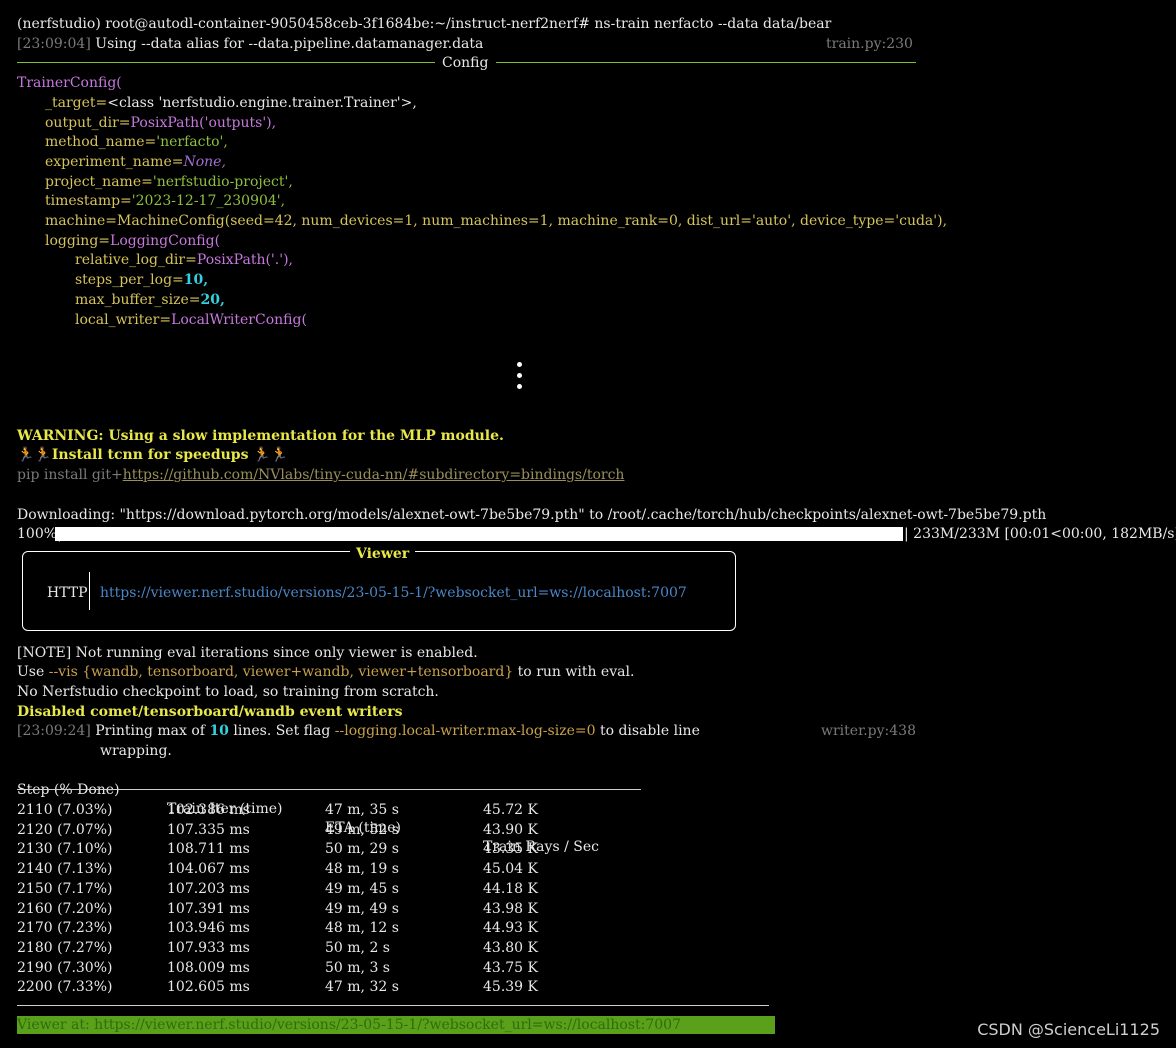 The height and width of the screenshot is (1048, 1176). I want to click on config-line: local_writer=LocalWriterConfig(, so click(191, 320).